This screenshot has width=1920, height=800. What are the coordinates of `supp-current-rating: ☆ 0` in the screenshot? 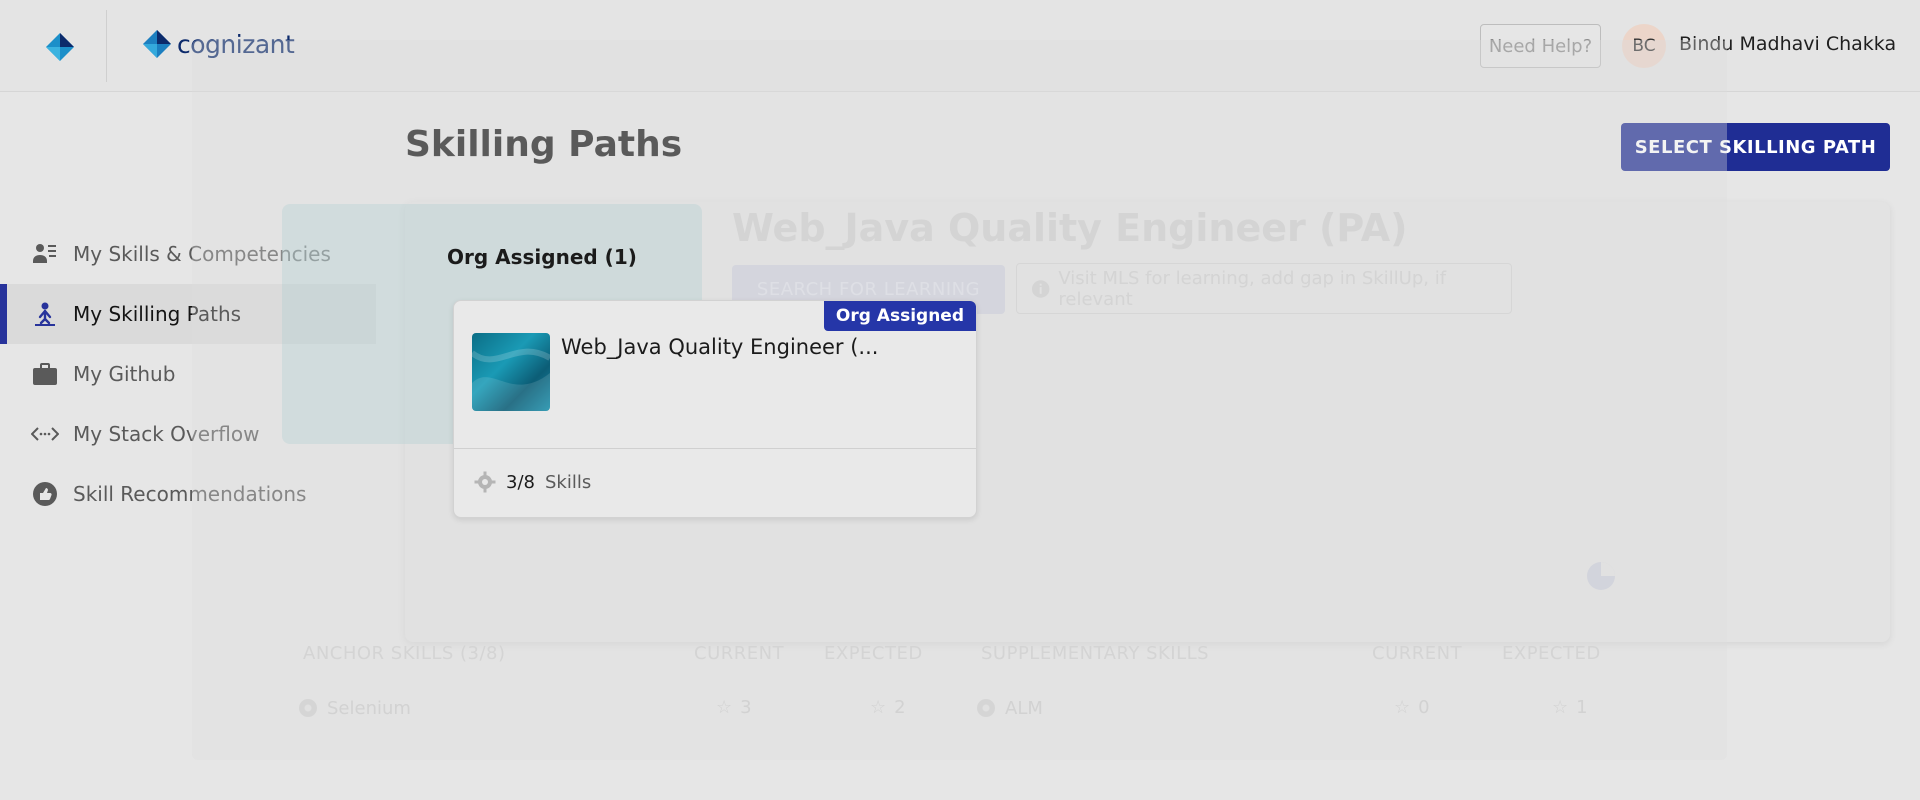 It's located at (1412, 707).